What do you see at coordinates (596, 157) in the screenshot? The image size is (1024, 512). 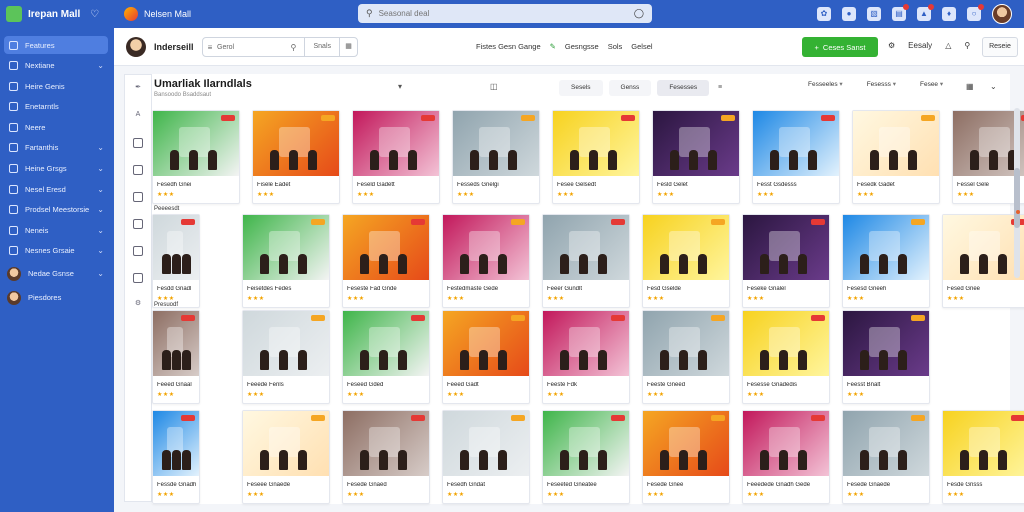 I see `product-card: Fesee Gelsedt ★★★` at bounding box center [596, 157].